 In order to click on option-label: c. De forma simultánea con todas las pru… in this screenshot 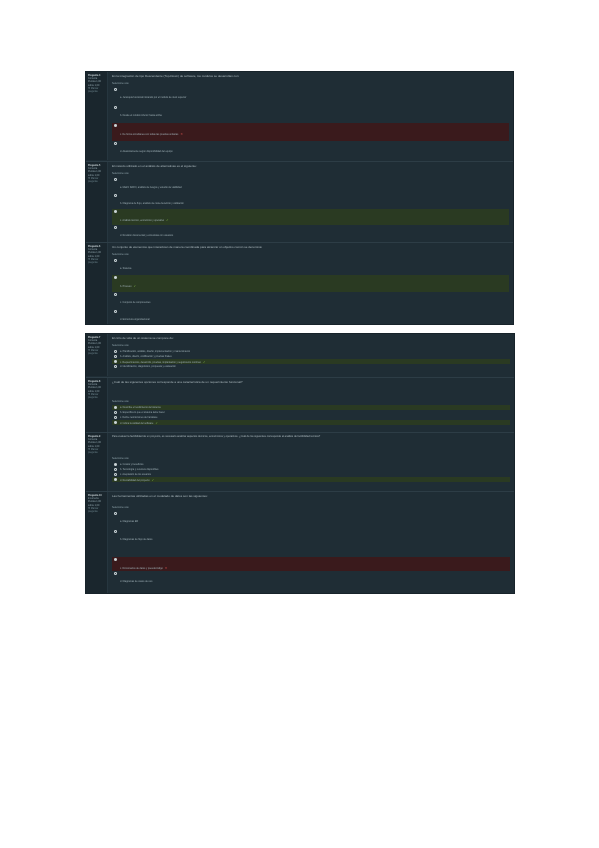, I will do `click(149, 134)`.